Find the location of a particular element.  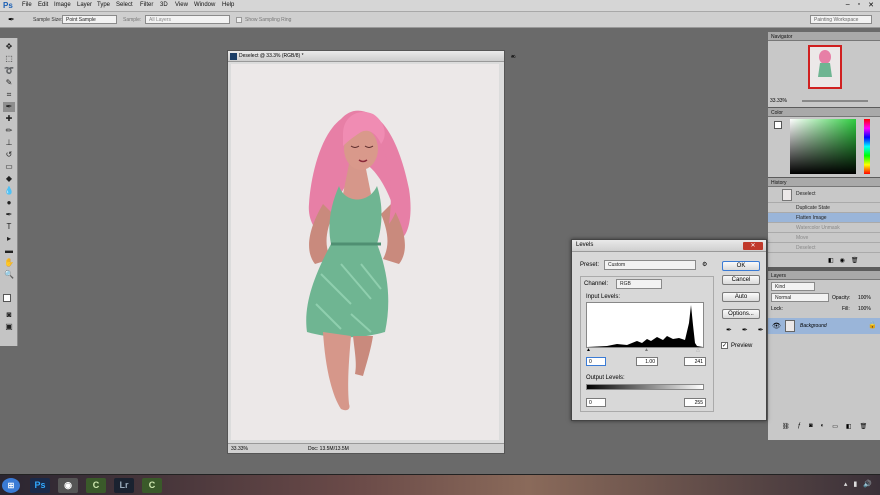

fill-value: 100% is located at coordinates (864, 309).